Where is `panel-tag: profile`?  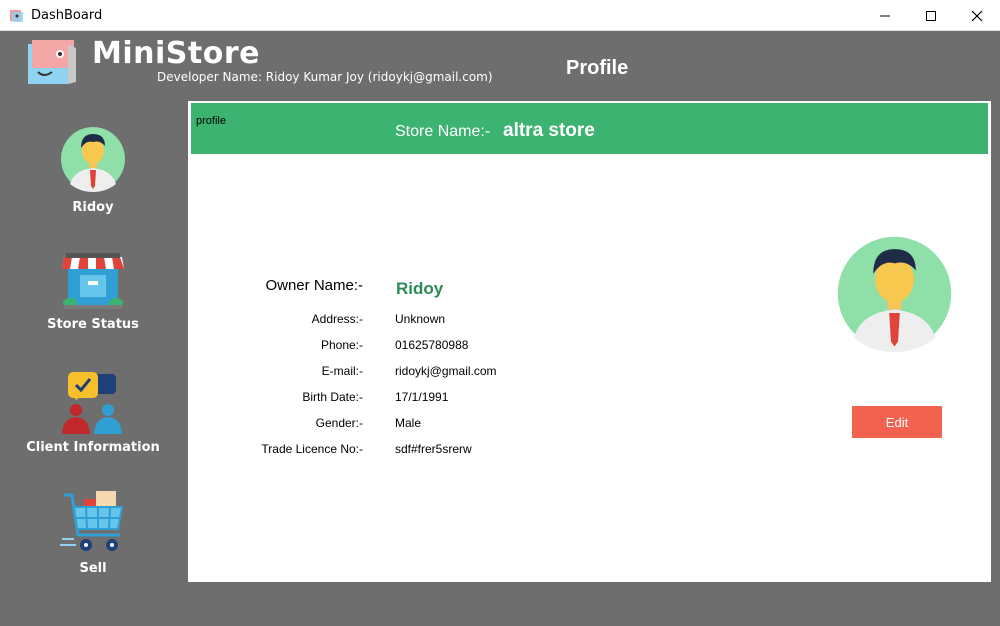 panel-tag: profile is located at coordinates (211, 121).